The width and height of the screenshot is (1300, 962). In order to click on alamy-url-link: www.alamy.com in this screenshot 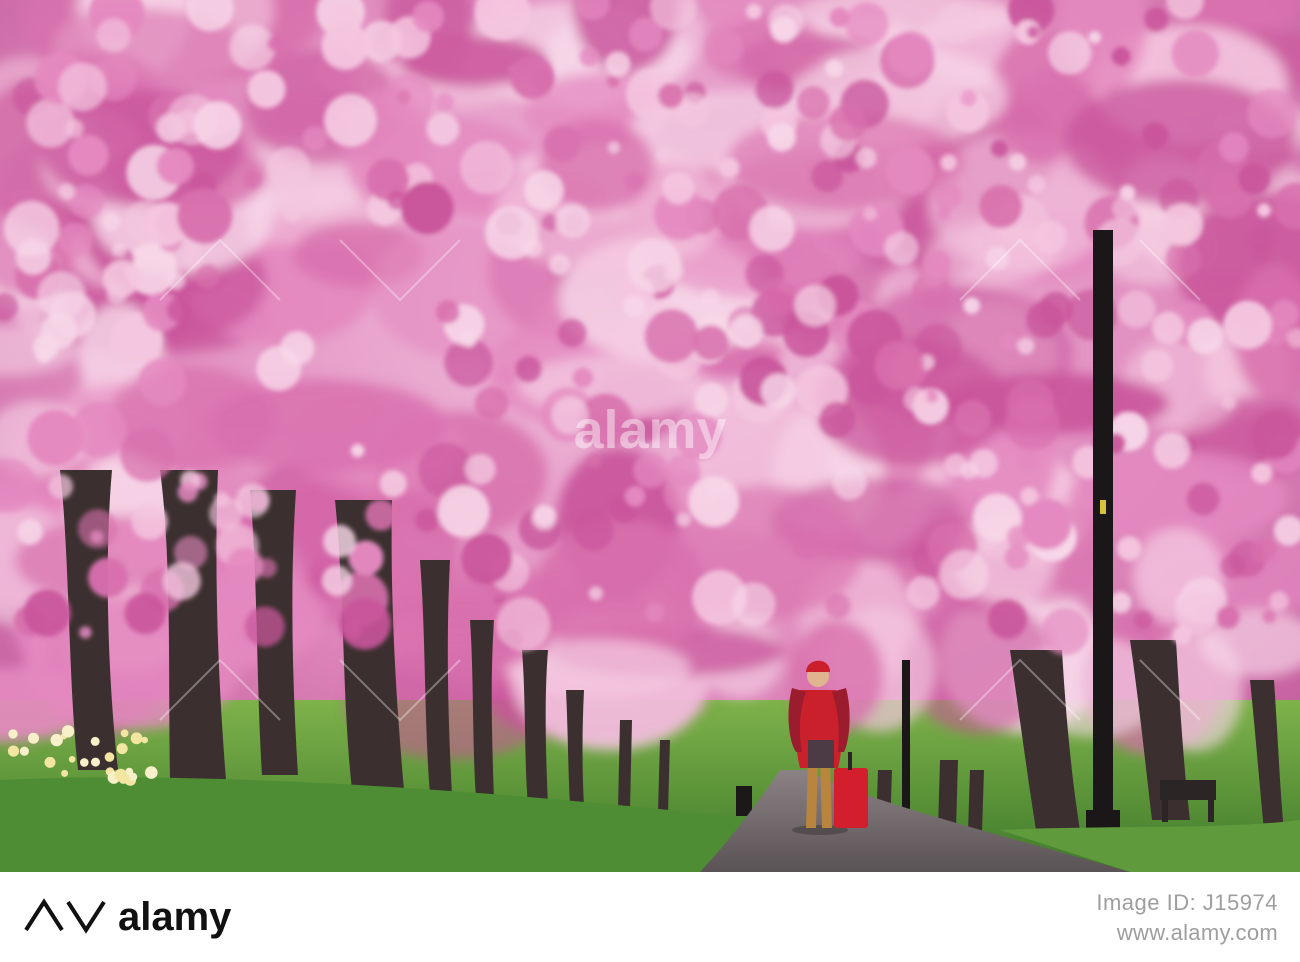, I will do `click(1197, 933)`.